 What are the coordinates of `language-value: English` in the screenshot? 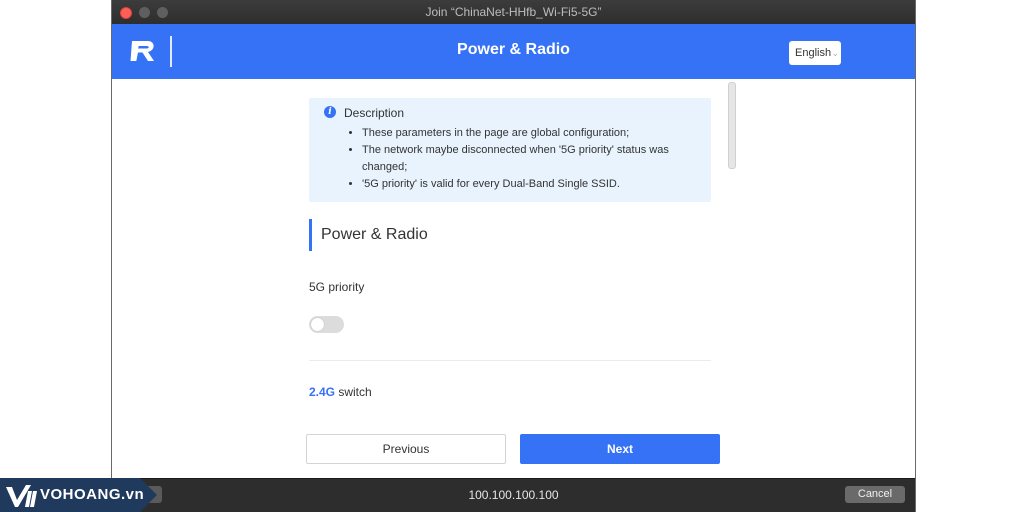 It's located at (813, 53).